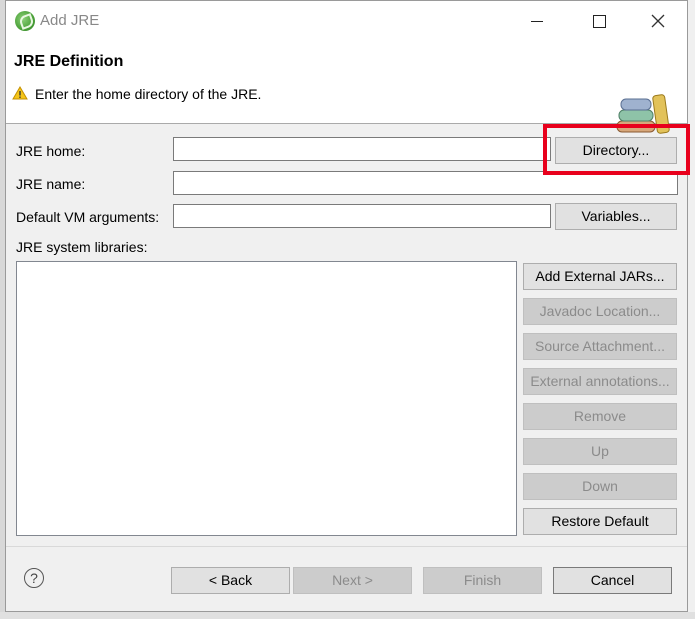 The height and width of the screenshot is (619, 695). I want to click on vm-arguments-input, so click(362, 216).